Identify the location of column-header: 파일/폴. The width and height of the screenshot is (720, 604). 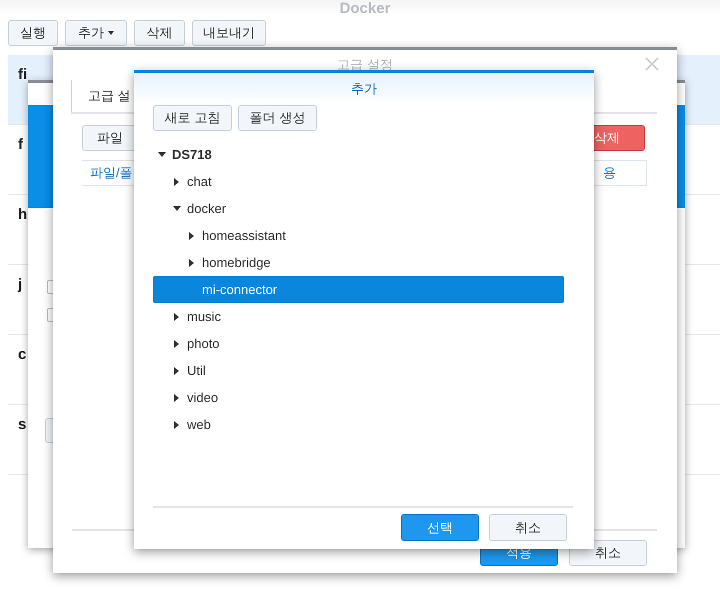
(107, 173).